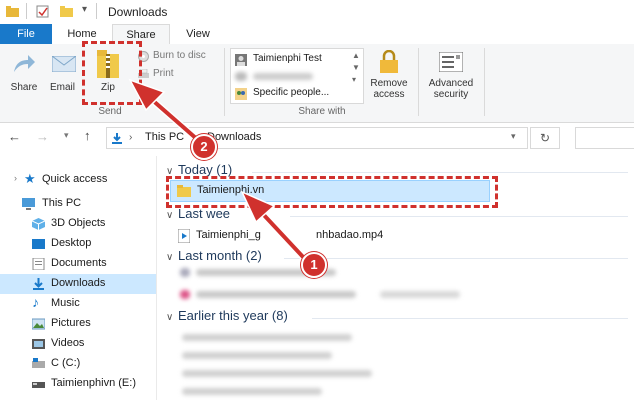  Describe the element at coordinates (71, 243) in the screenshot. I see `sidebar-item-label: Desktop` at that location.